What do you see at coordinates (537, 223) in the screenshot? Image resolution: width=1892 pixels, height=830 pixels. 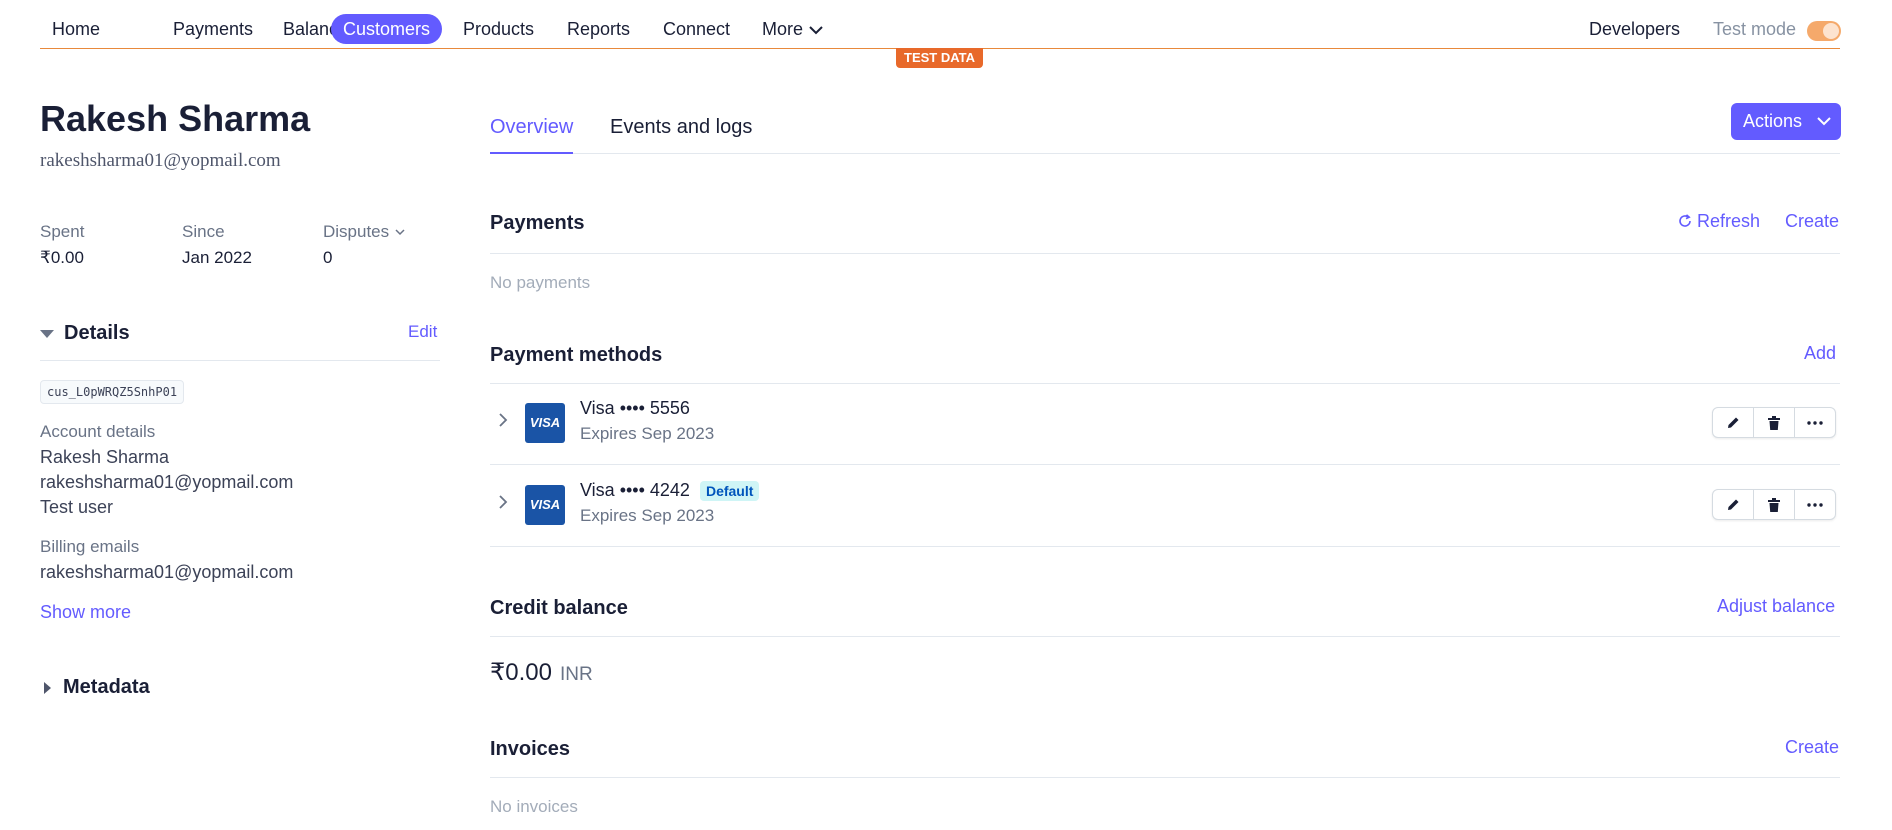 I see `payments-title: Payments` at bounding box center [537, 223].